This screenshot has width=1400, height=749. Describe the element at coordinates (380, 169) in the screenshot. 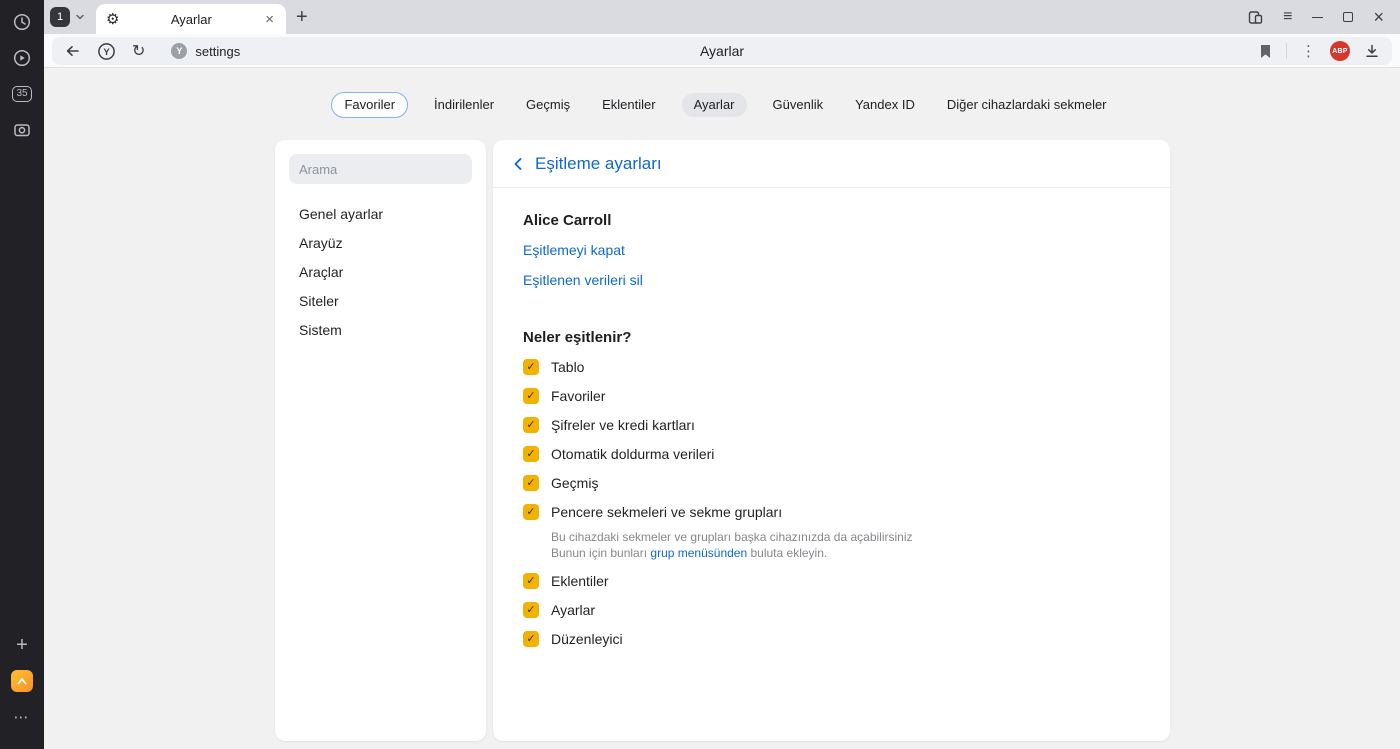

I see `settings-search-input` at that location.